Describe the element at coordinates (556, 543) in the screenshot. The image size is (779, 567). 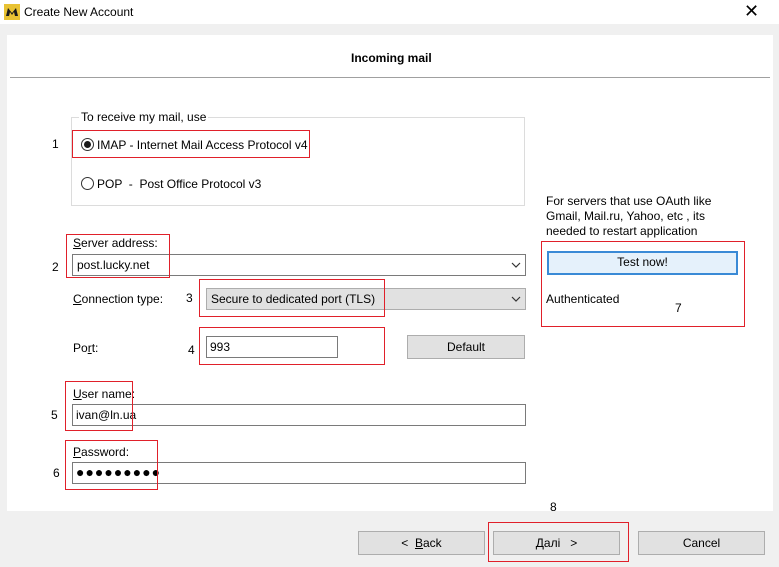
I see `next-button: Далі >` at that location.